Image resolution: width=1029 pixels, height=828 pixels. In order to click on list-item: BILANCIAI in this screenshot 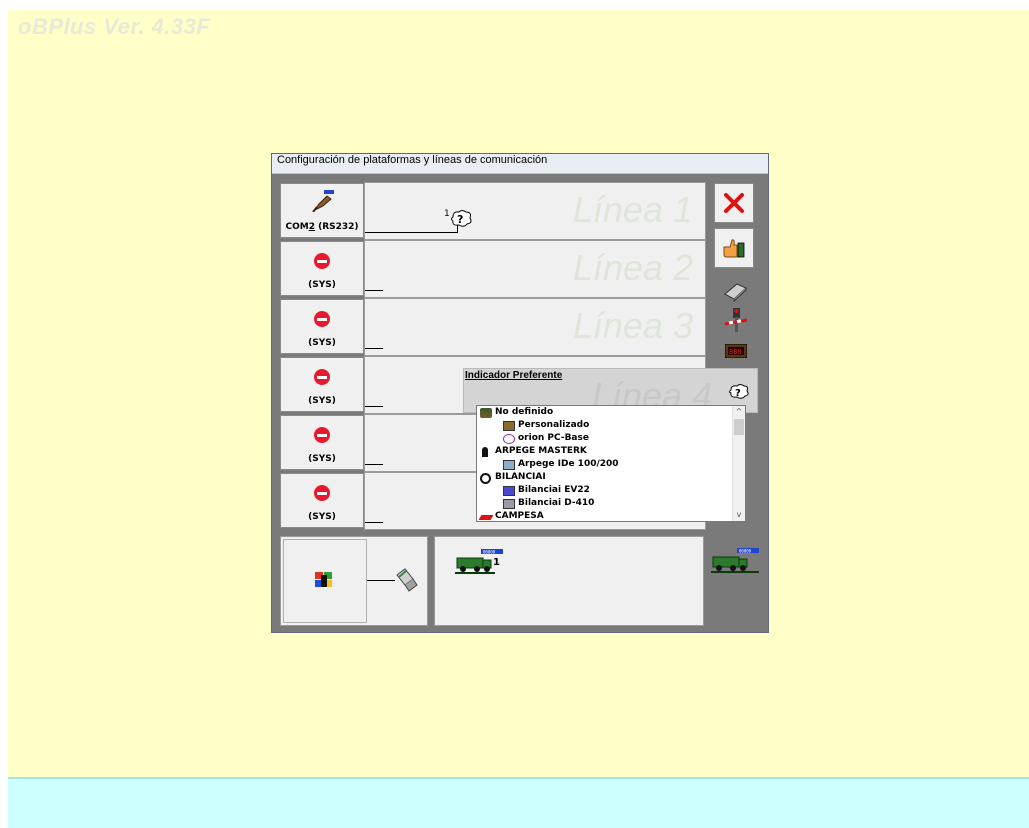, I will do `click(513, 478)`.